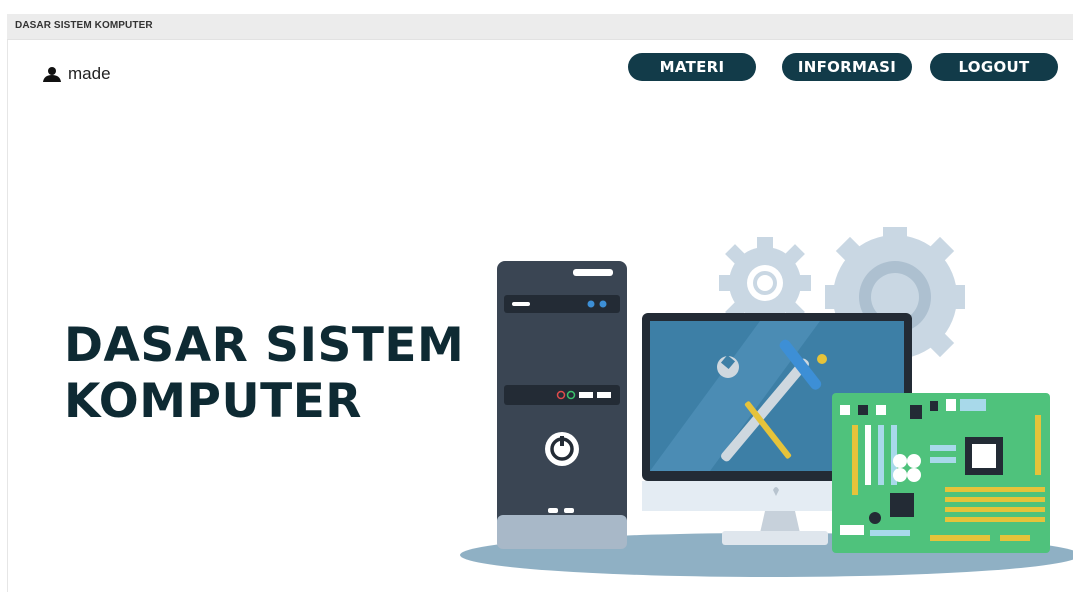  What do you see at coordinates (692, 67) in the screenshot?
I see `materi-button: MATERI` at bounding box center [692, 67].